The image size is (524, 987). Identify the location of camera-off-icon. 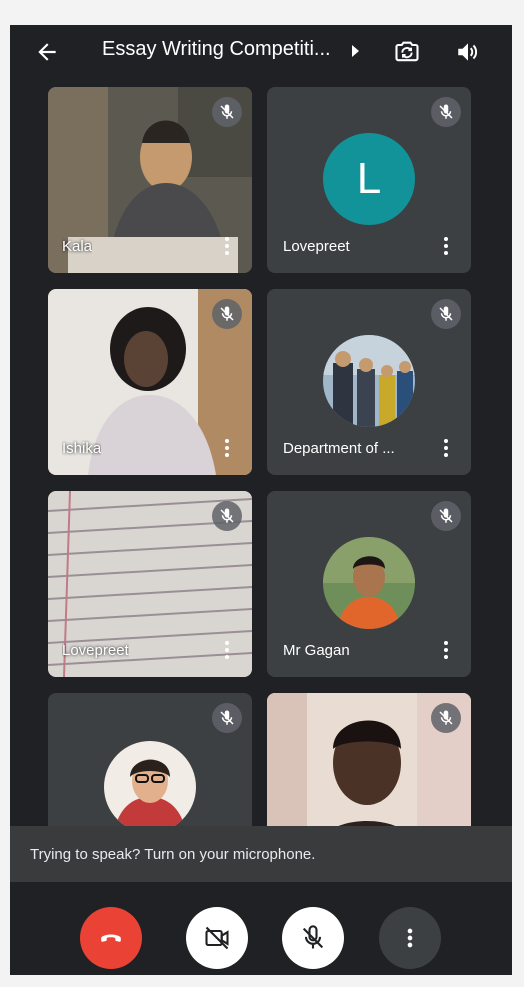
(217, 938).